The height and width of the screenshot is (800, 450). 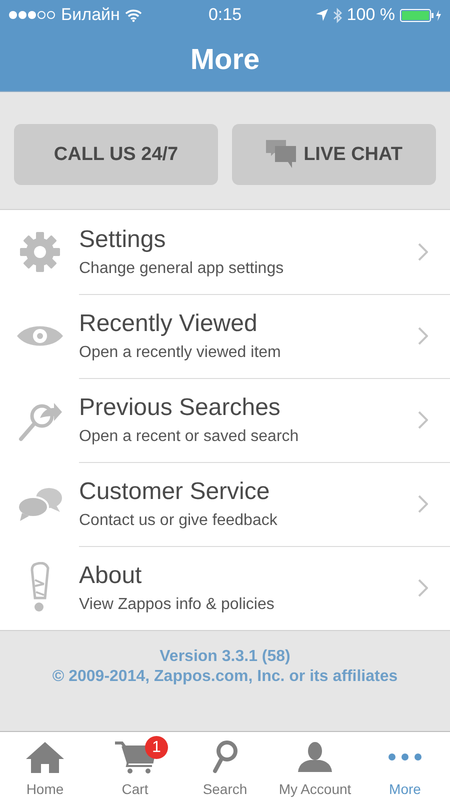 I want to click on battery-percent: 100 %, so click(x=370, y=15).